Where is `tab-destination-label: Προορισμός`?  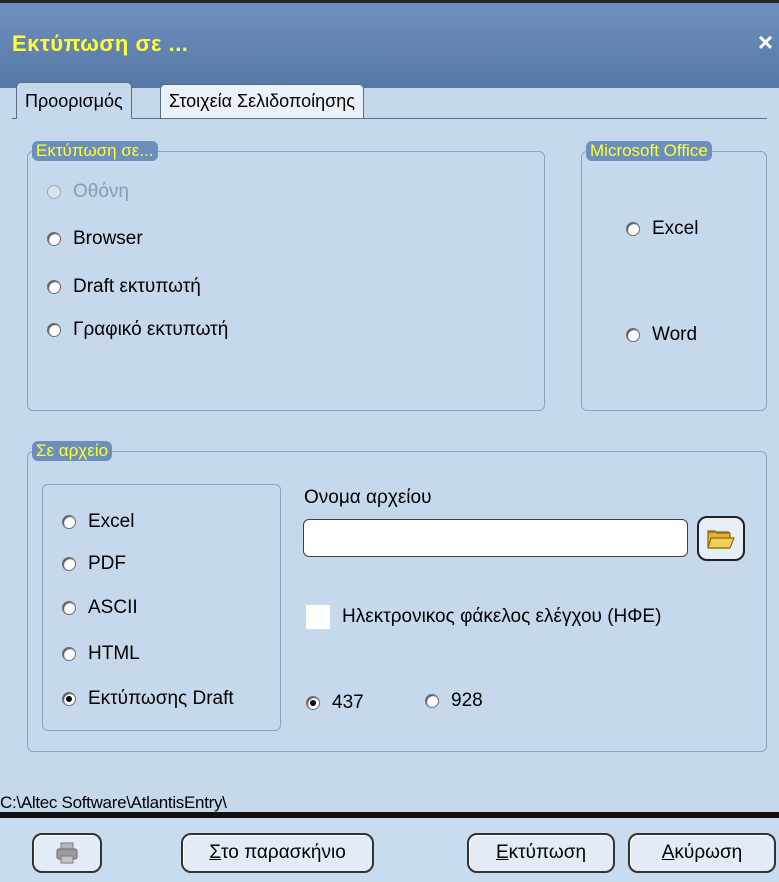
tab-destination-label: Προορισμός is located at coordinates (74, 101).